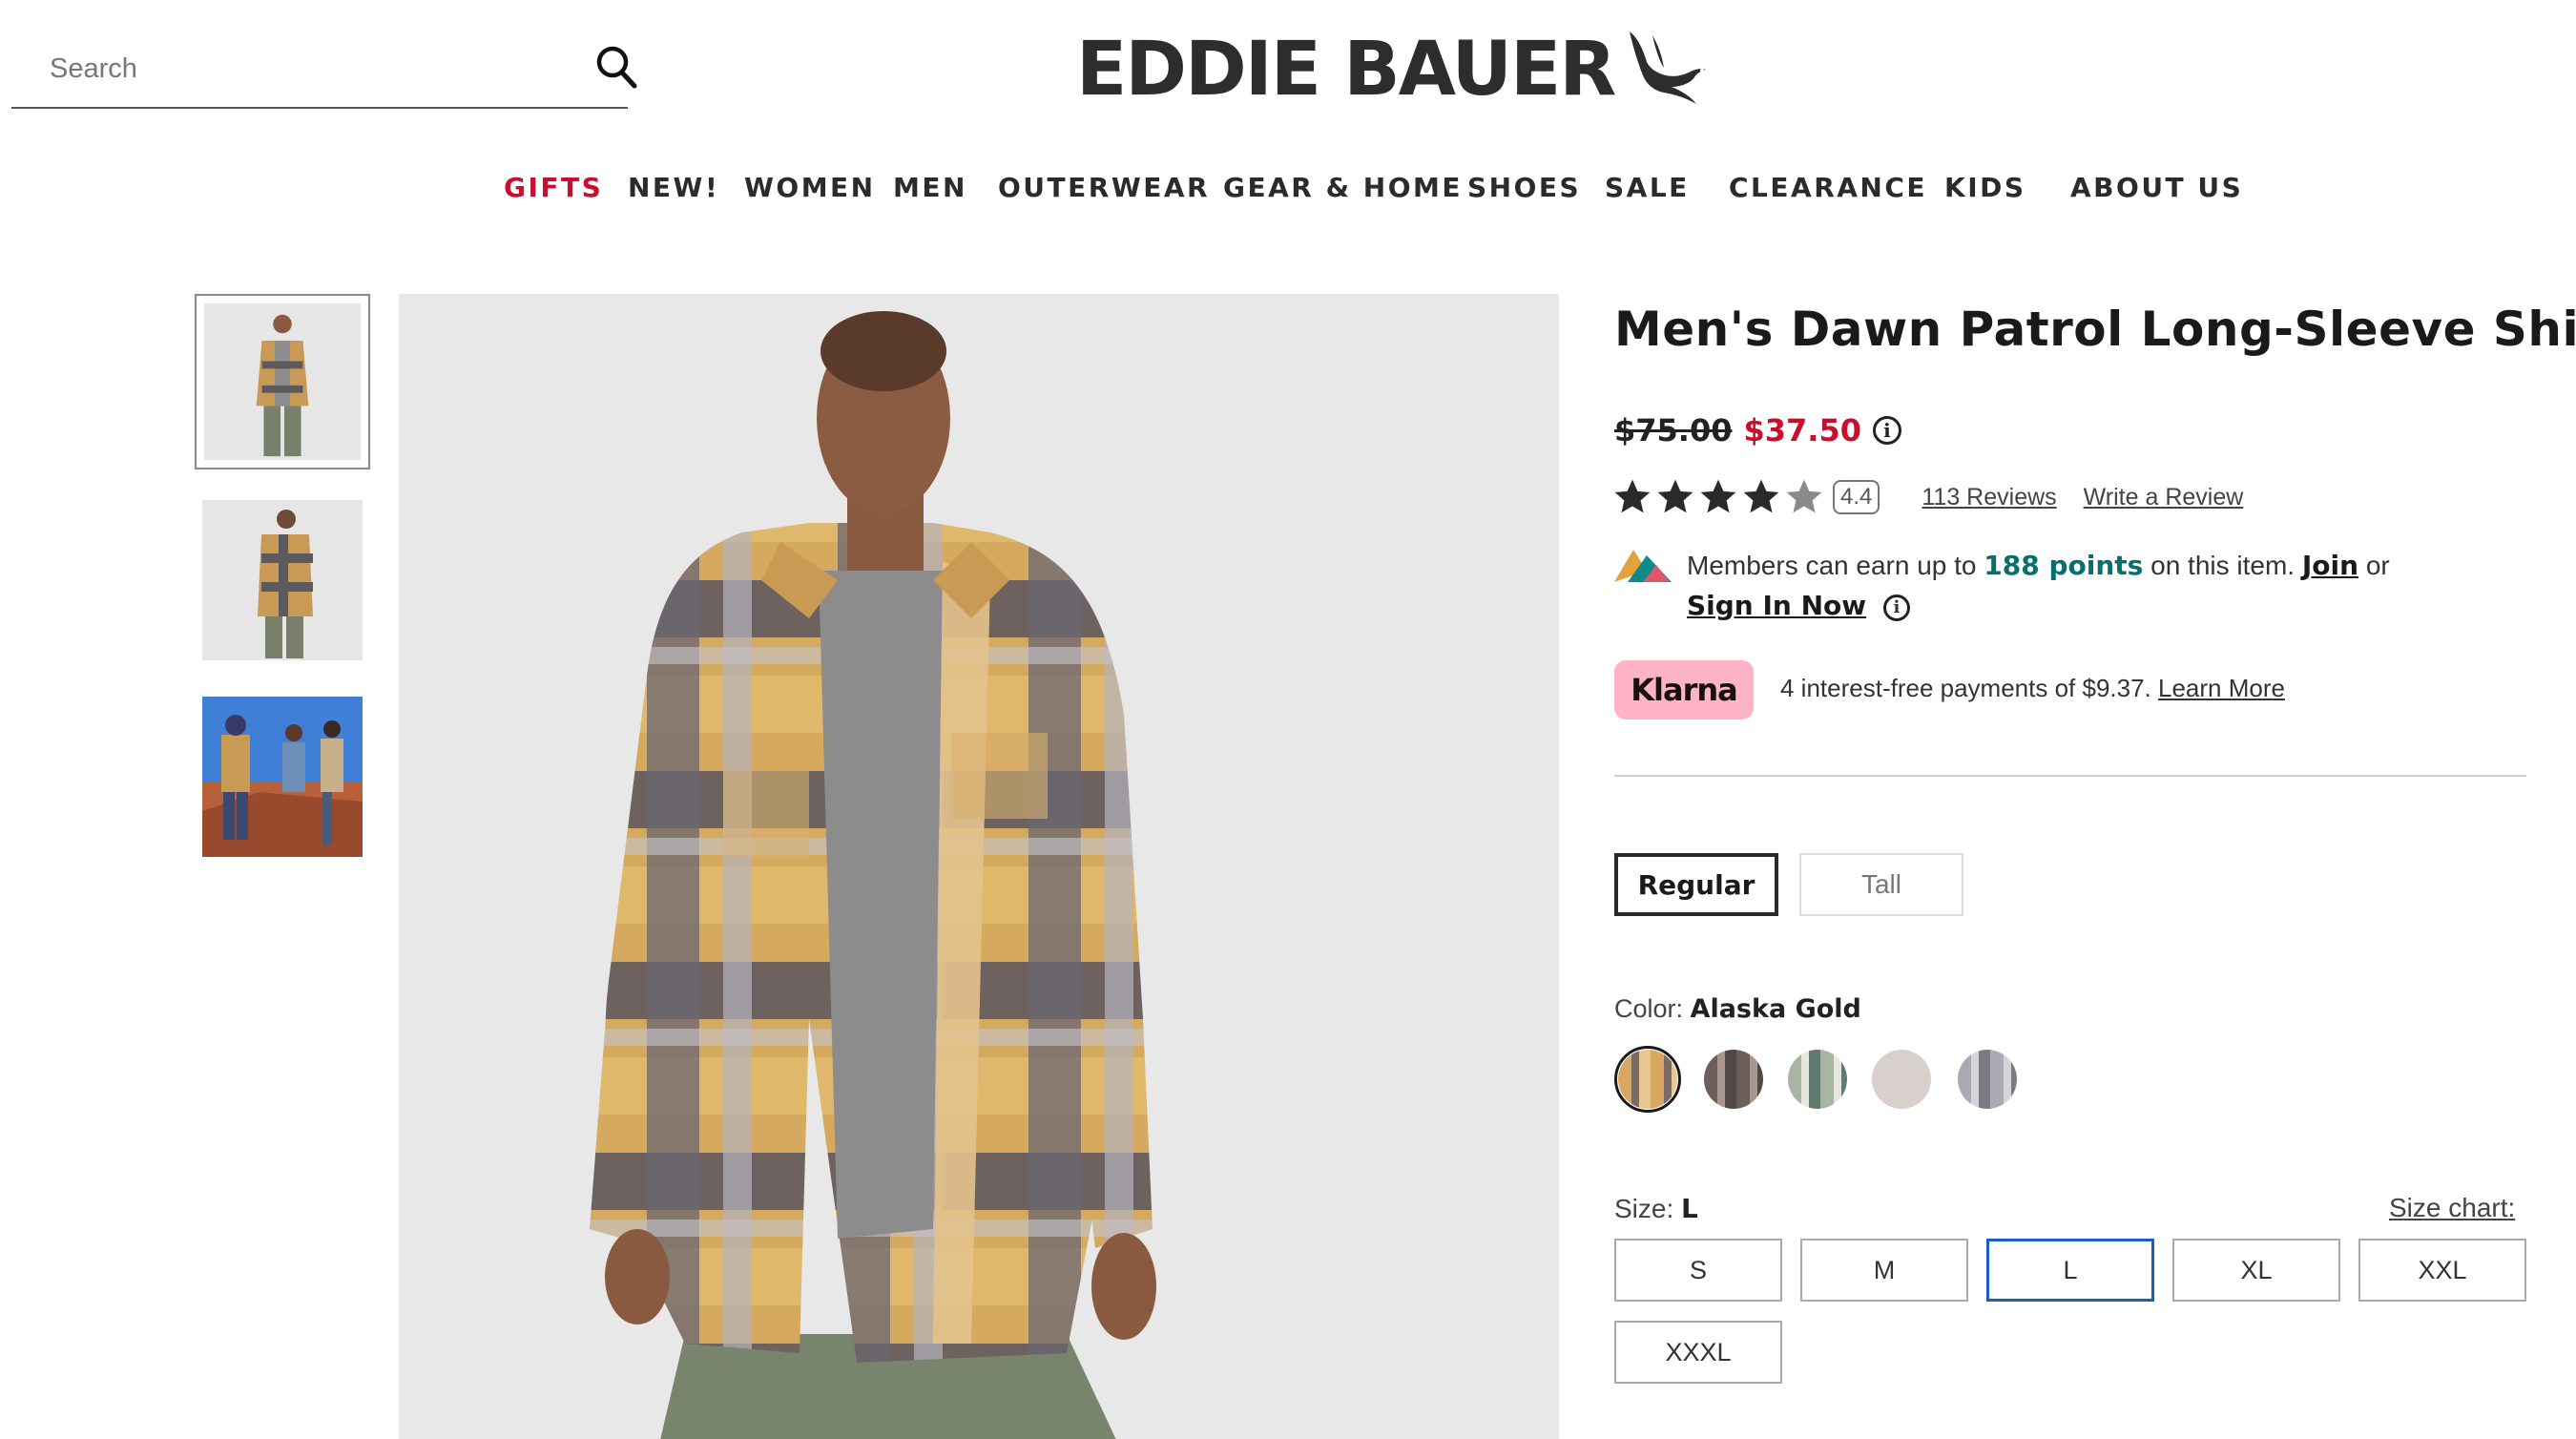  What do you see at coordinates (1649, 1009) in the screenshot?
I see `color-label-text: Color:` at bounding box center [1649, 1009].